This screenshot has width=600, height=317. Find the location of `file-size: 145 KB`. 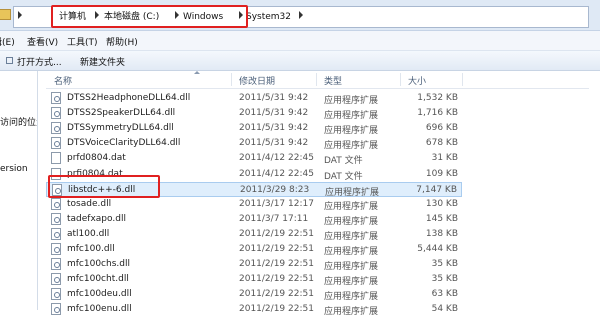

file-size: 145 KB is located at coordinates (441, 218).